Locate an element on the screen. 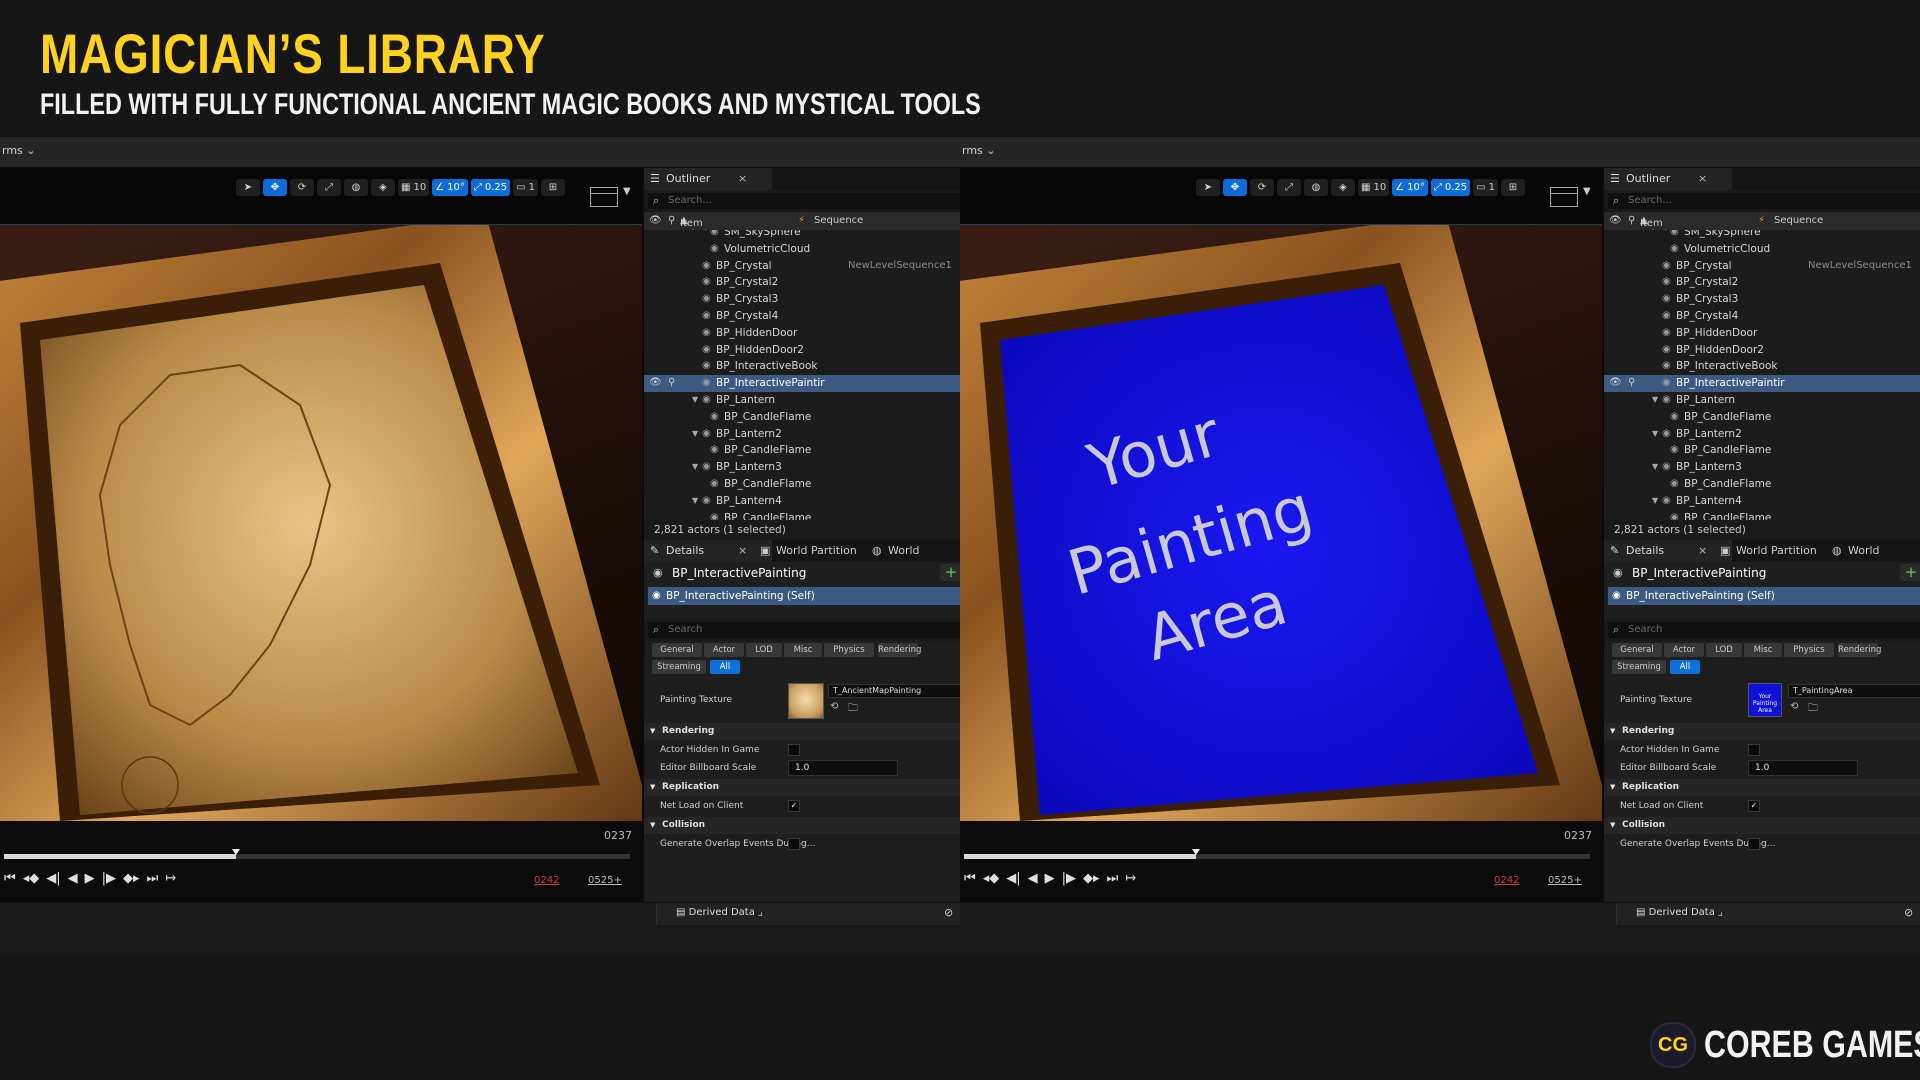 This screenshot has height=1080, width=1920. tab-details: ✎ Details × is located at coordinates (708, 551).